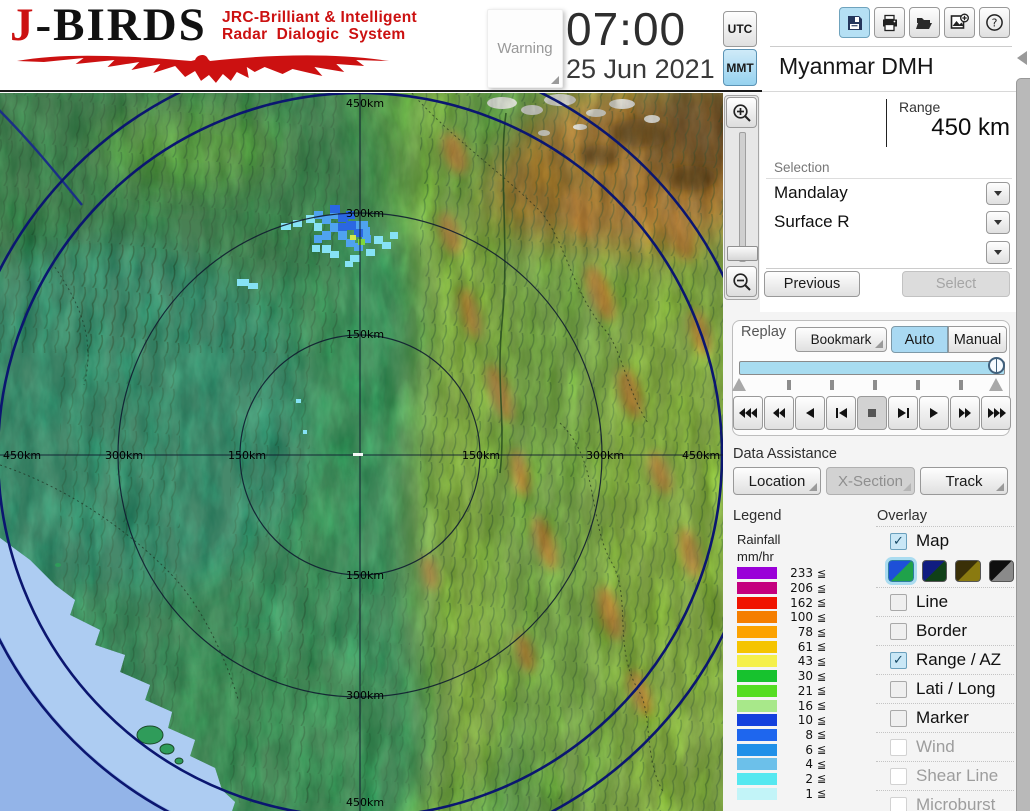 This screenshot has width=1030, height=811. Describe the element at coordinates (805, 720) in the screenshot. I see `legend-value: 10` at that location.